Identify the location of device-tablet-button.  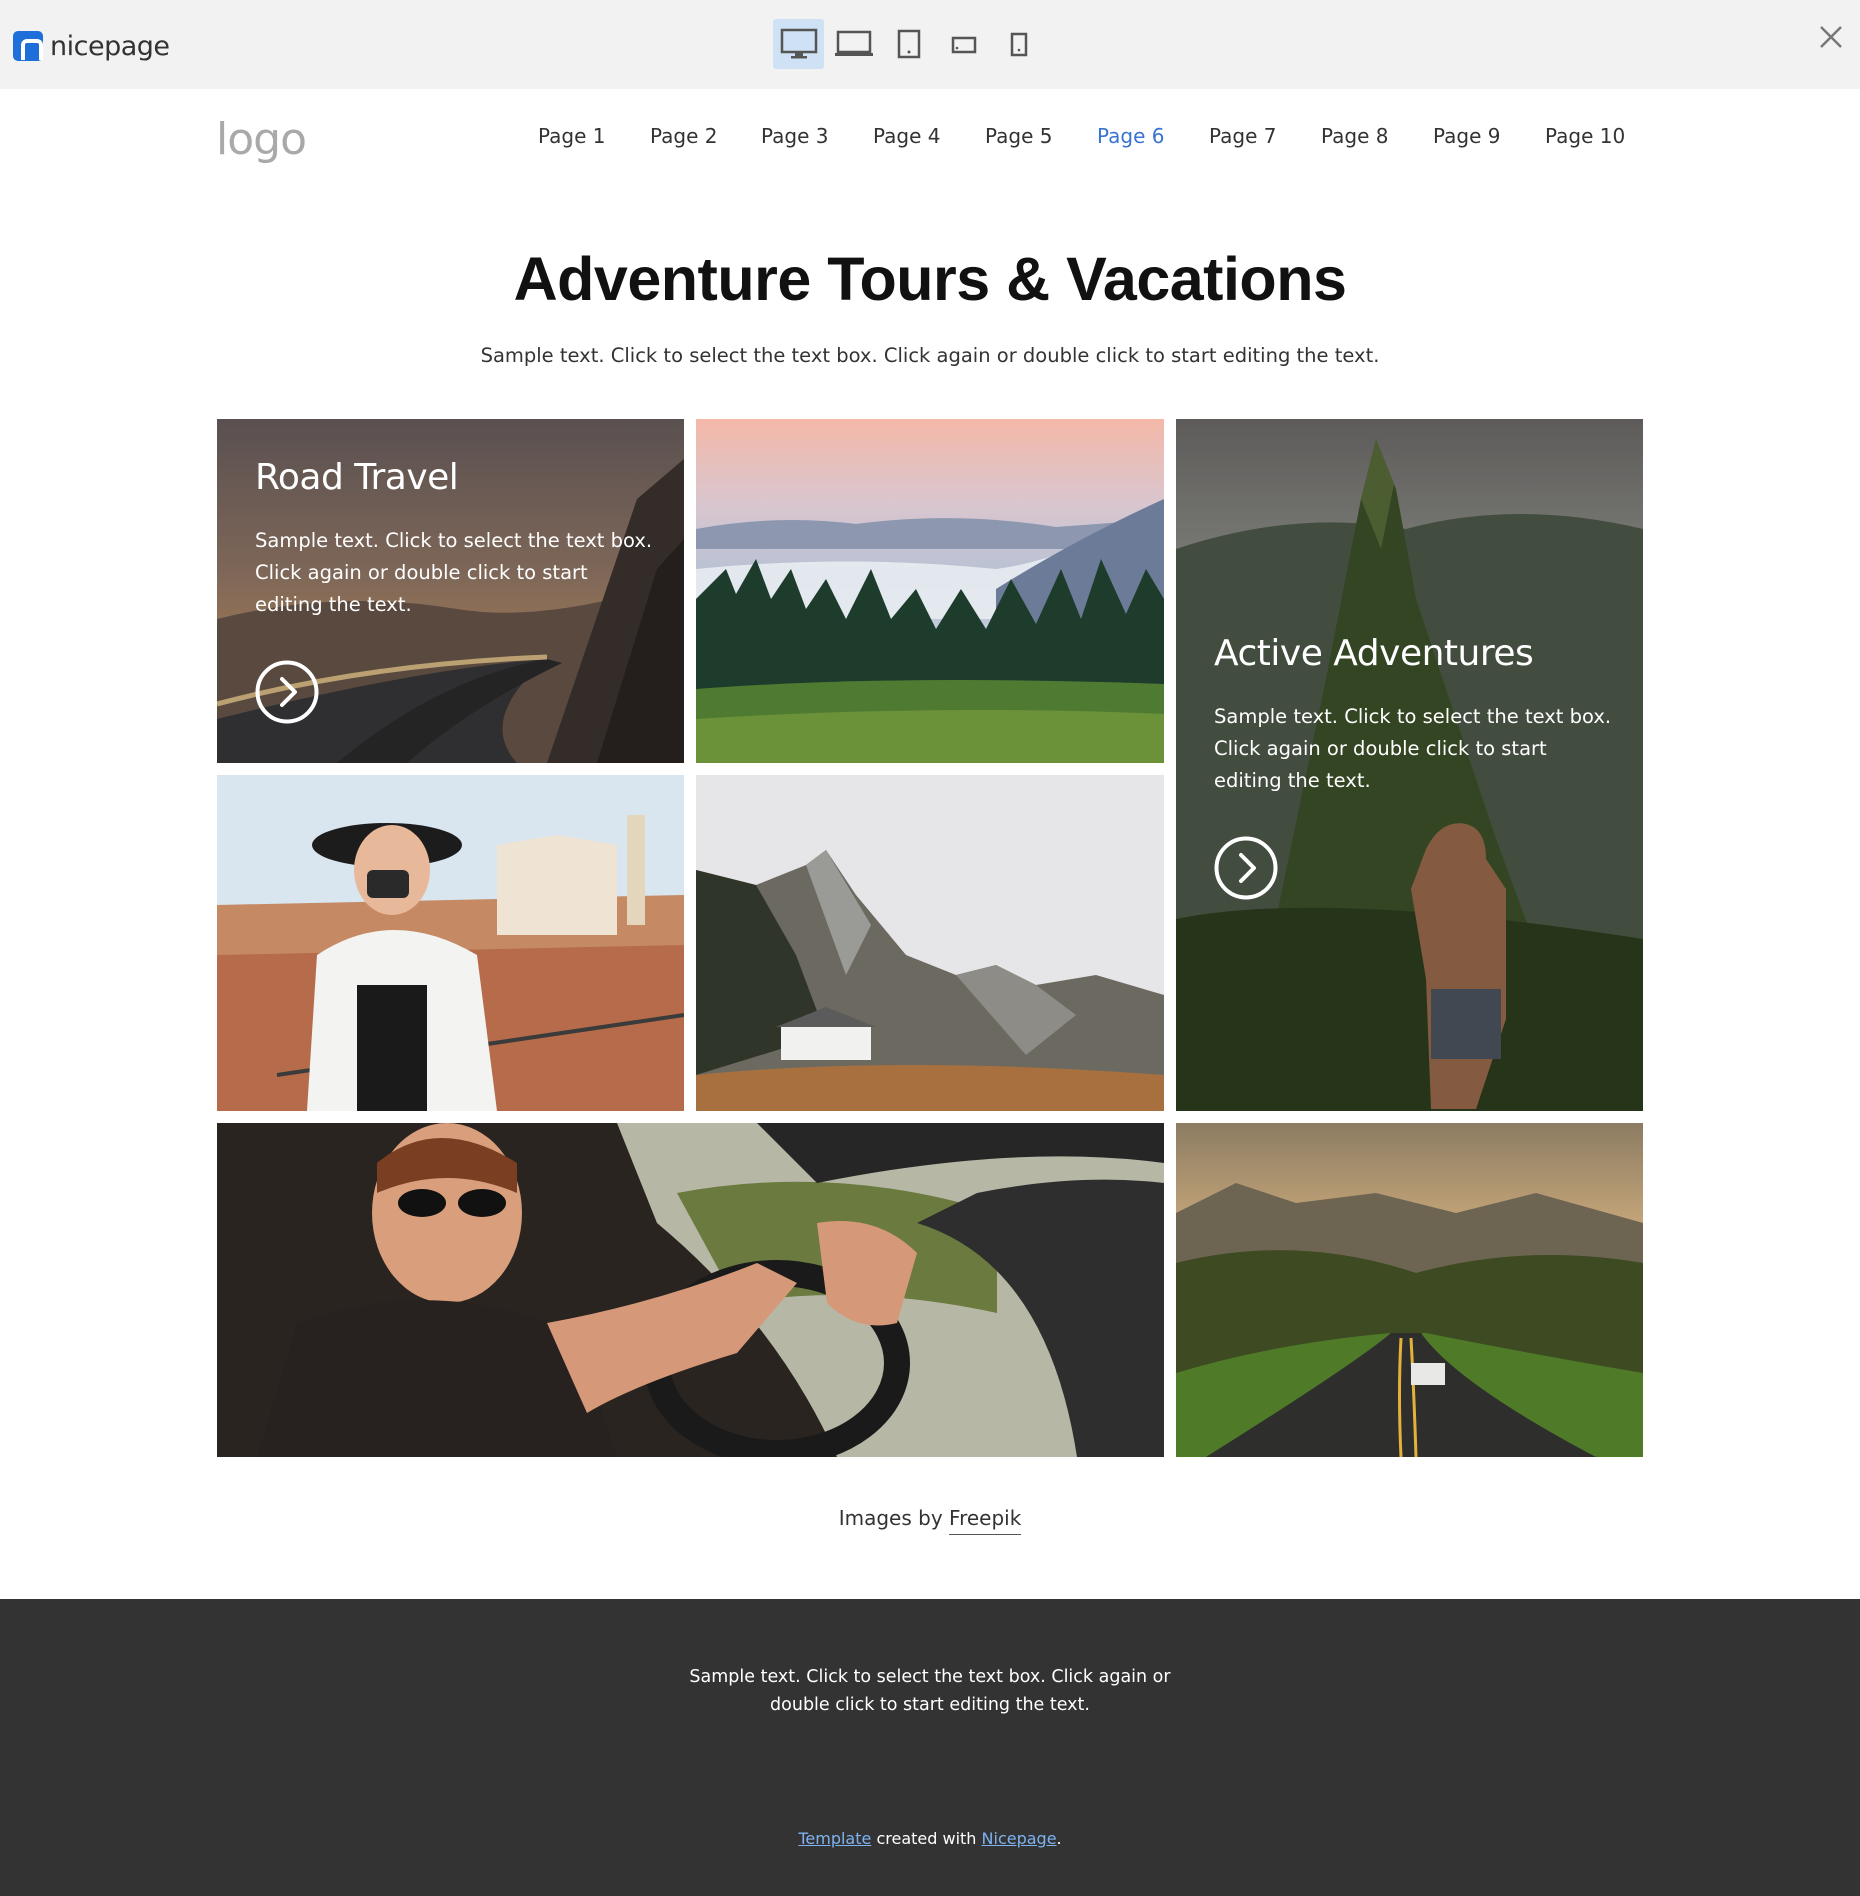
(908, 44).